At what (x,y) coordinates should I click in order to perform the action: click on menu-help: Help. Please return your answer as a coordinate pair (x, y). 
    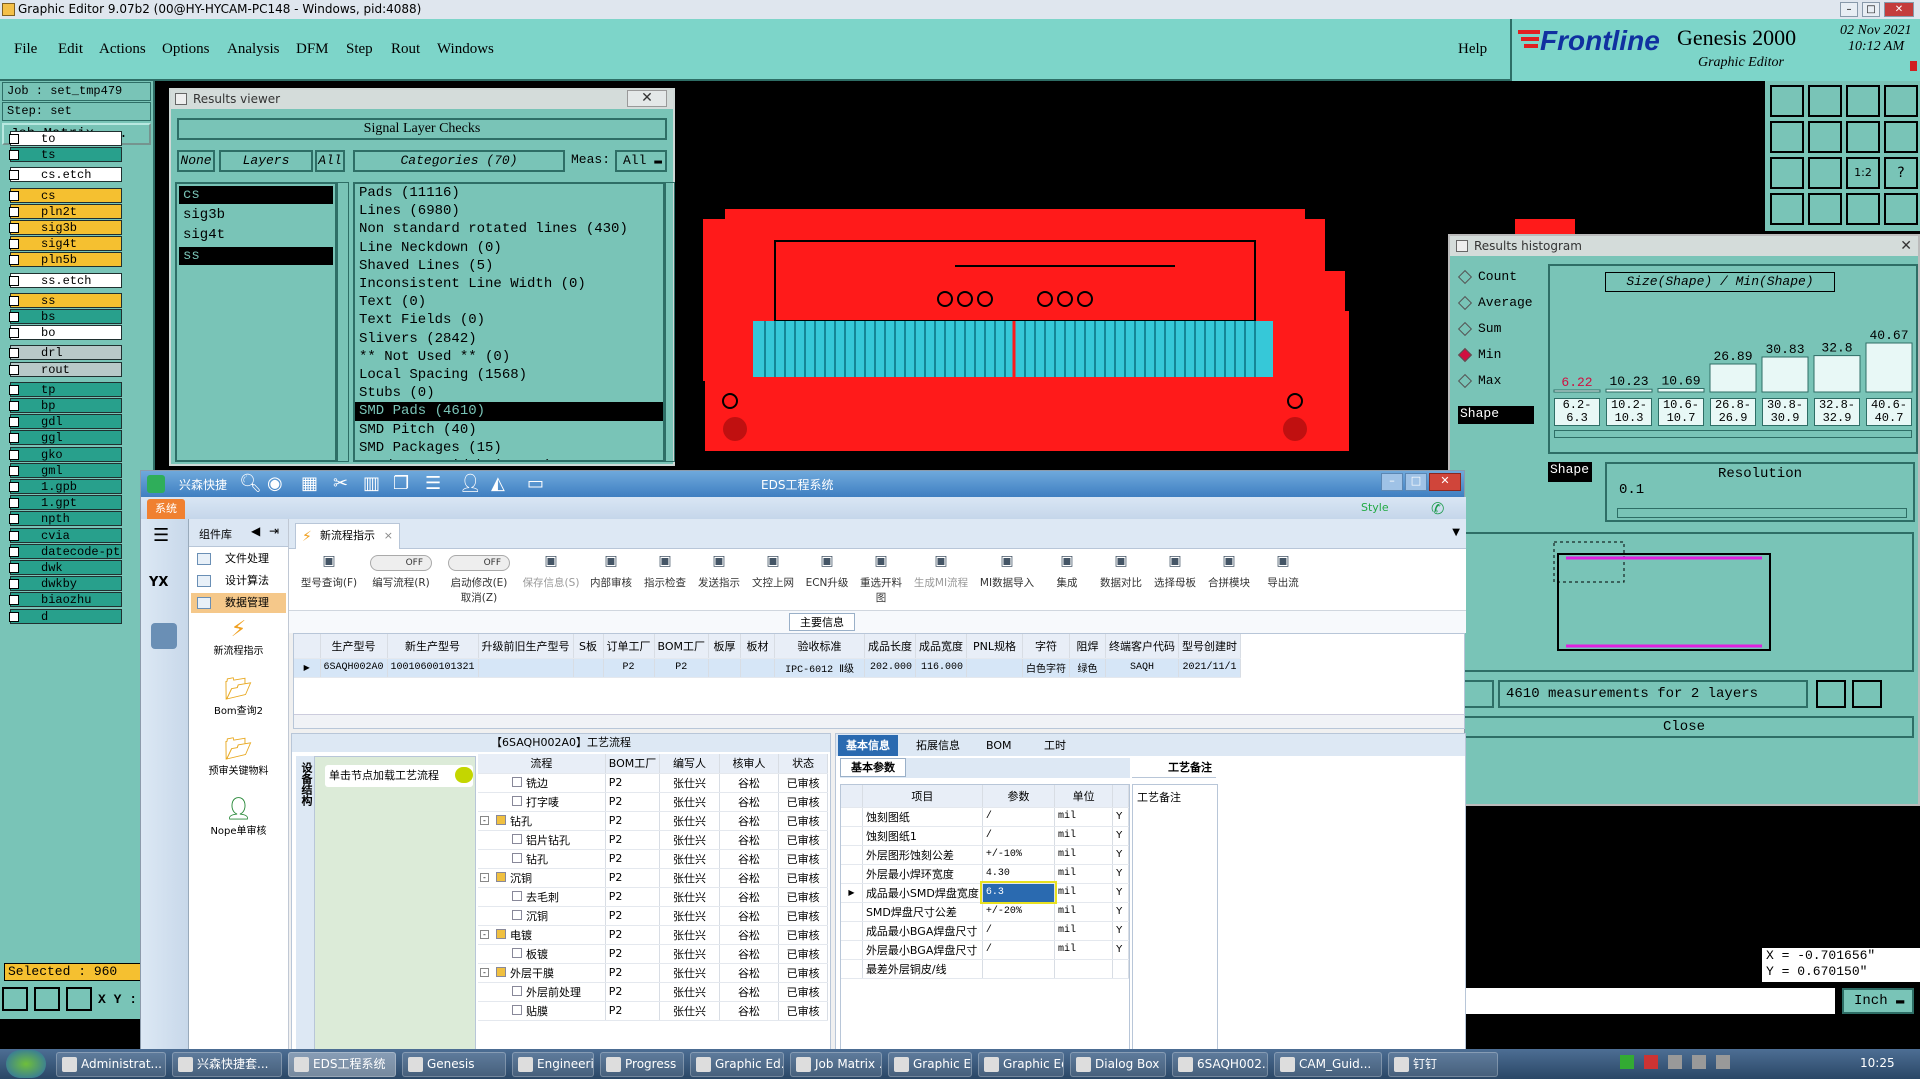
    Looking at the image, I should click on (1472, 49).